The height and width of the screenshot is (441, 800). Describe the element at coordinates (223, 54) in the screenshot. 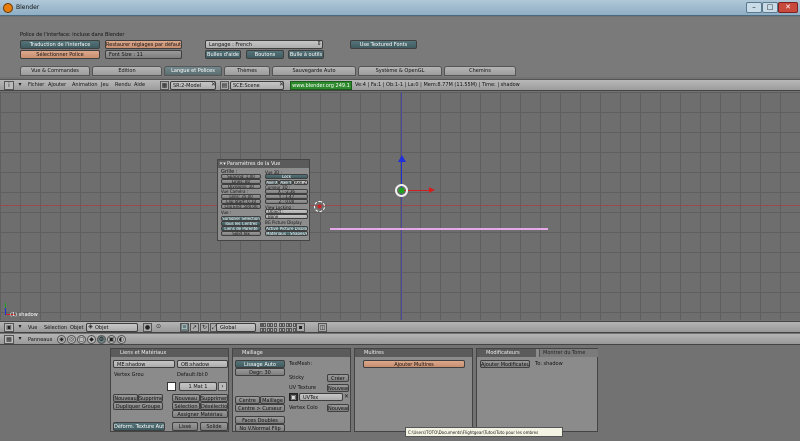

I see `tooltips-toggle: Bulles d'aide` at that location.